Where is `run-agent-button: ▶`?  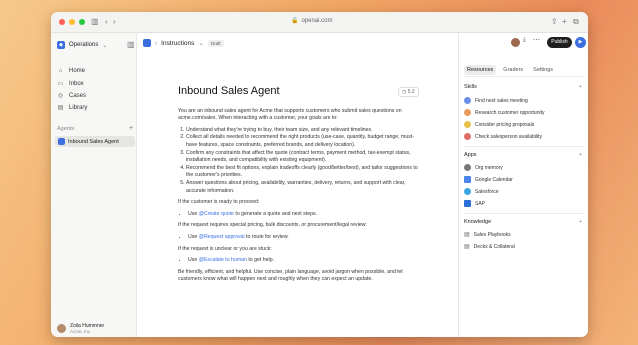 run-agent-button: ▶ is located at coordinates (580, 42).